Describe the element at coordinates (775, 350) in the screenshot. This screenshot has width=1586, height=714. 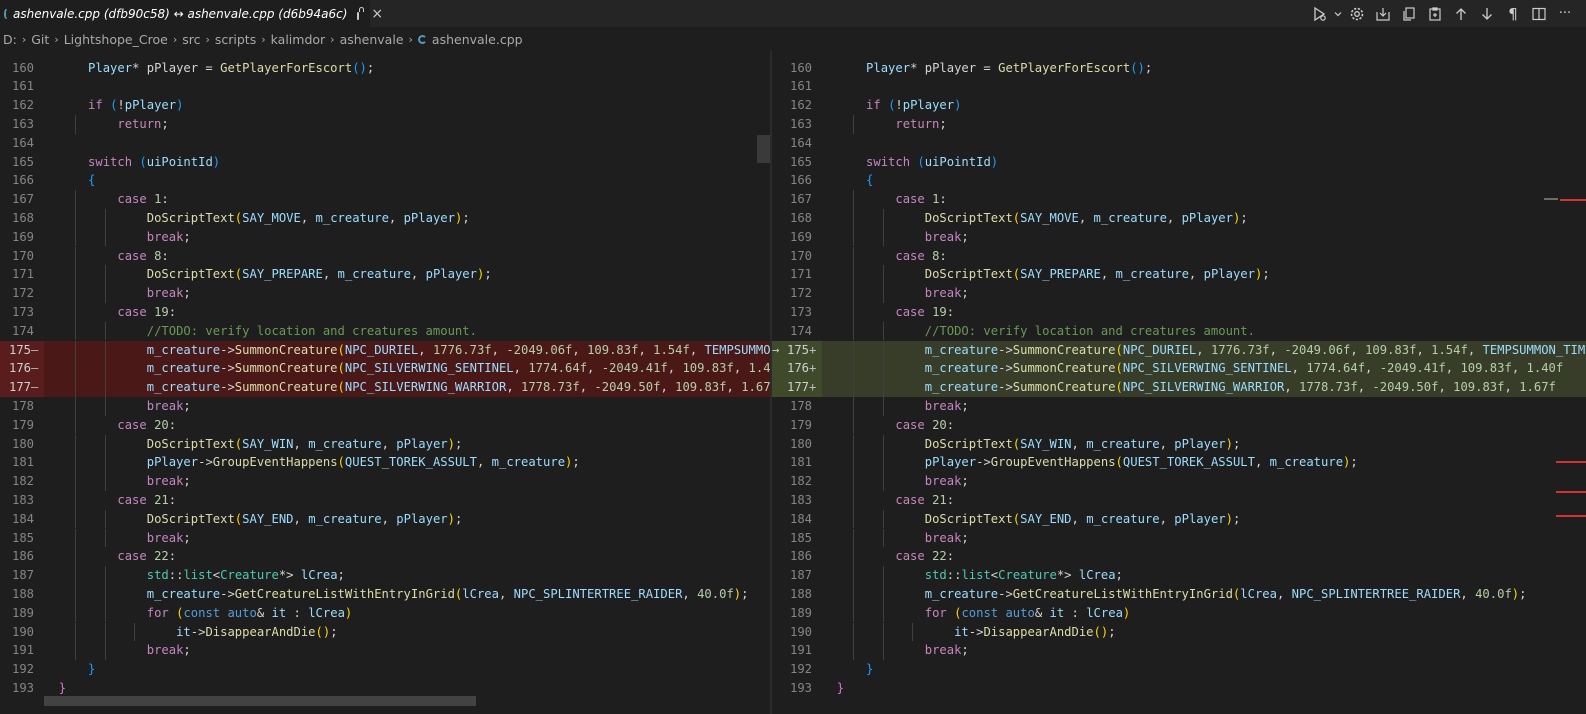
I see `arrow-right-icon: →` at that location.